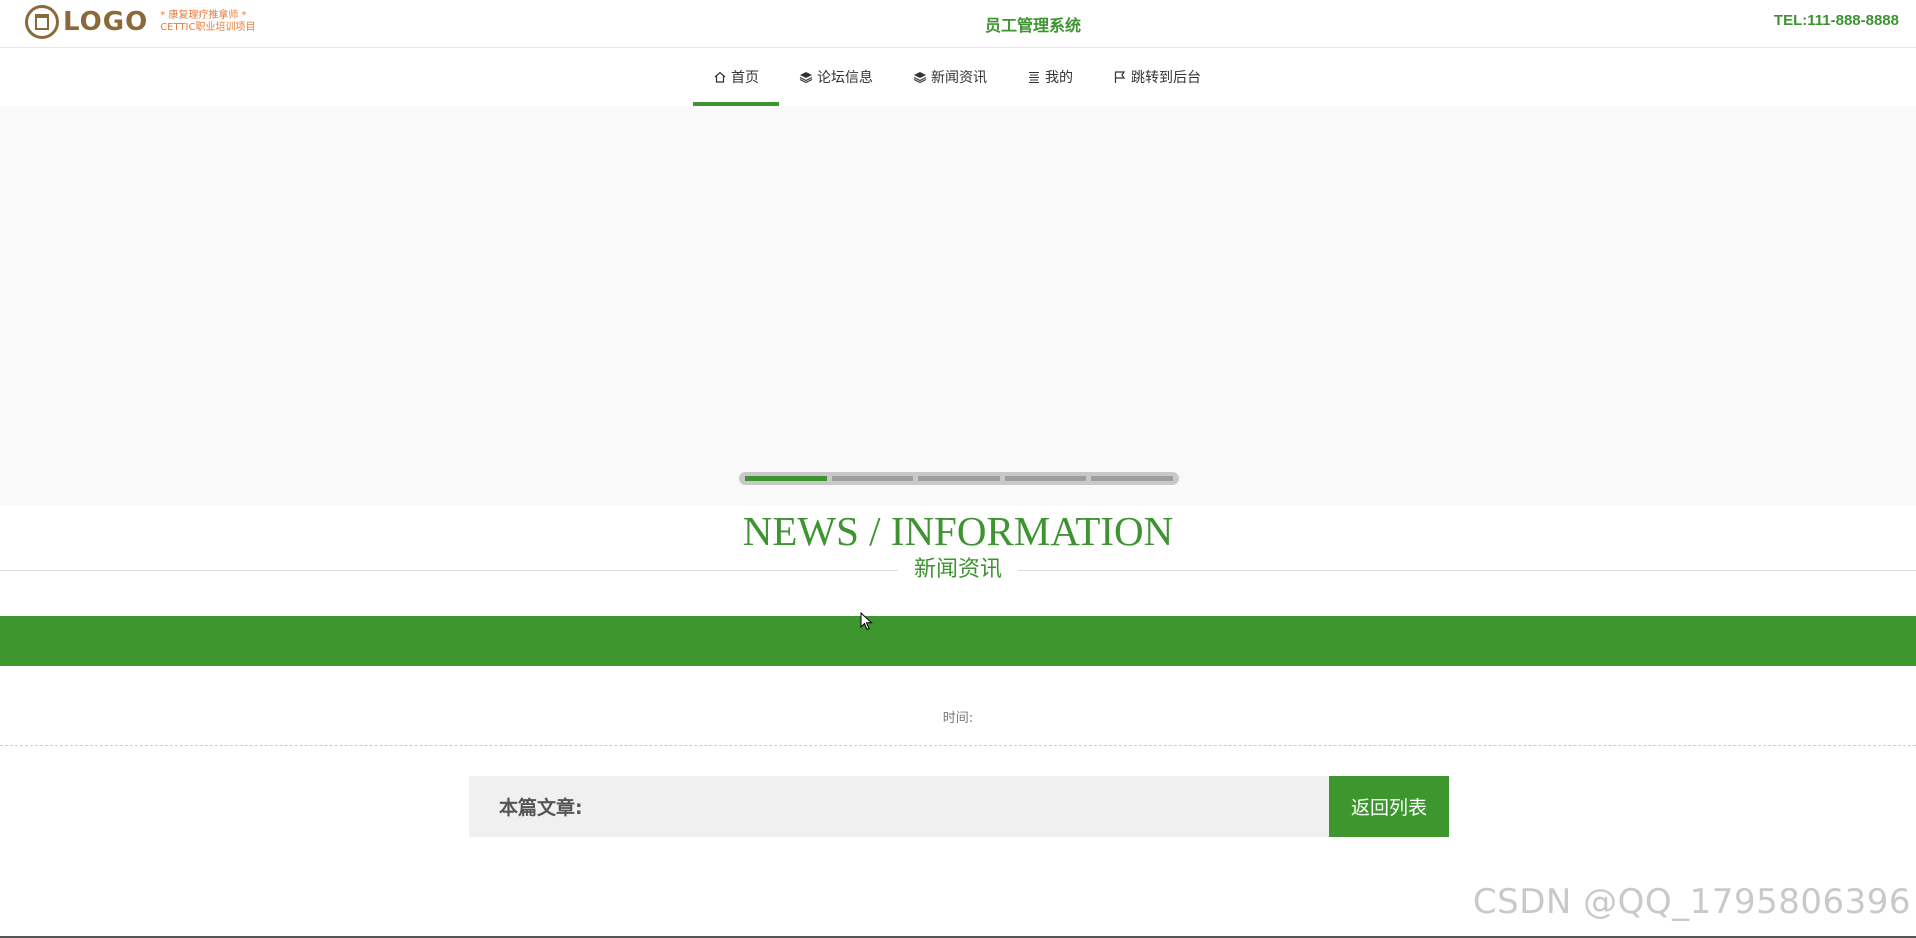  I want to click on logo-emblem-icon, so click(42, 22).